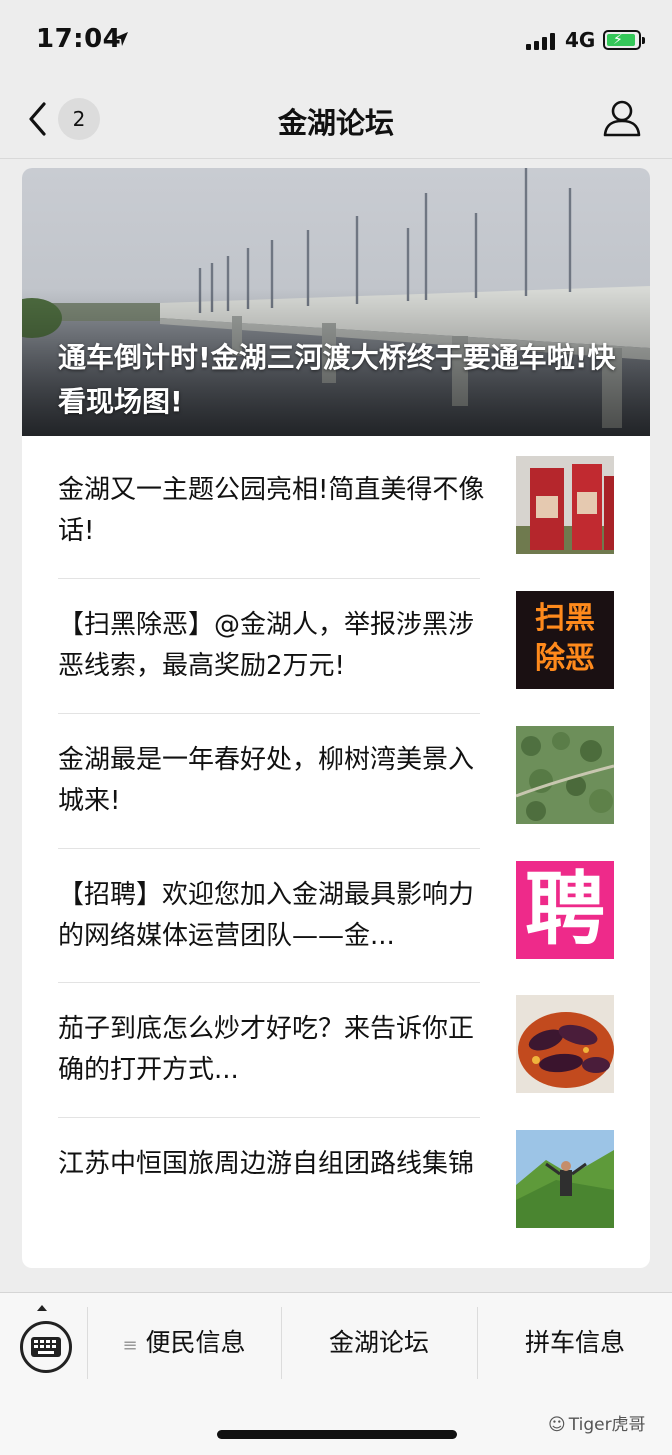  What do you see at coordinates (266, 645) in the screenshot?
I see `article-title: 【扫黑除恶】@金湖人，举报涉黑涉恶线索，最高奖励2万元!` at bounding box center [266, 645].